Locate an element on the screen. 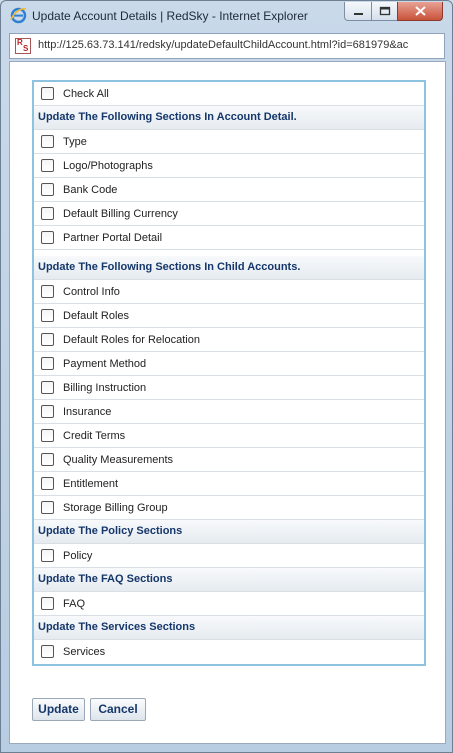  option-row: Insurance is located at coordinates (229, 412).